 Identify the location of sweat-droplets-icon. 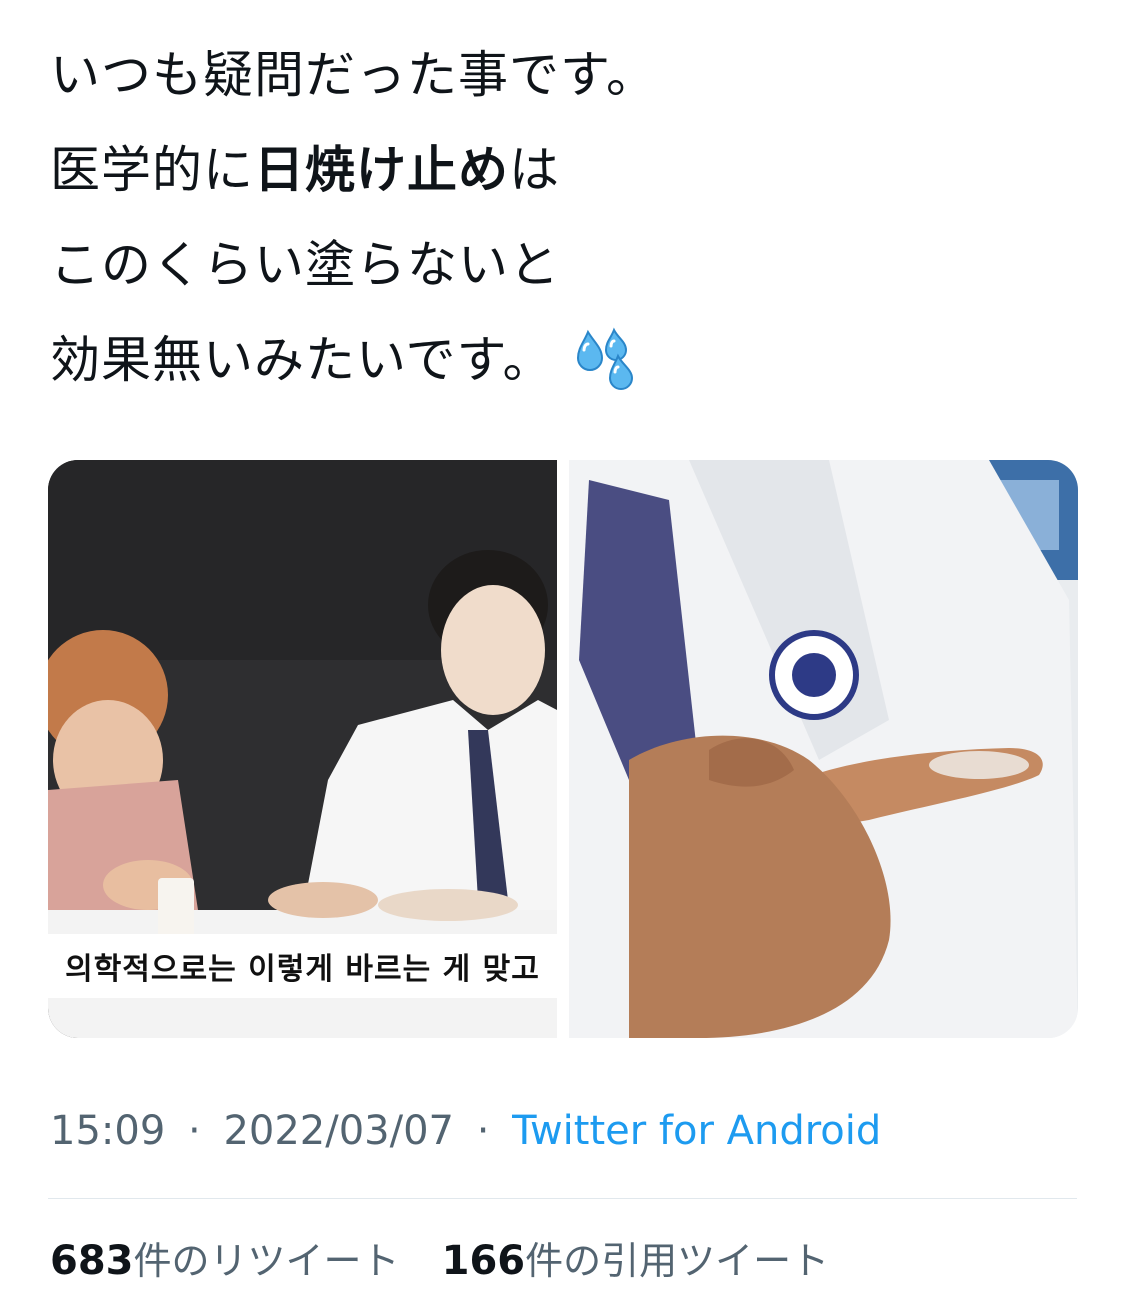
(606, 358).